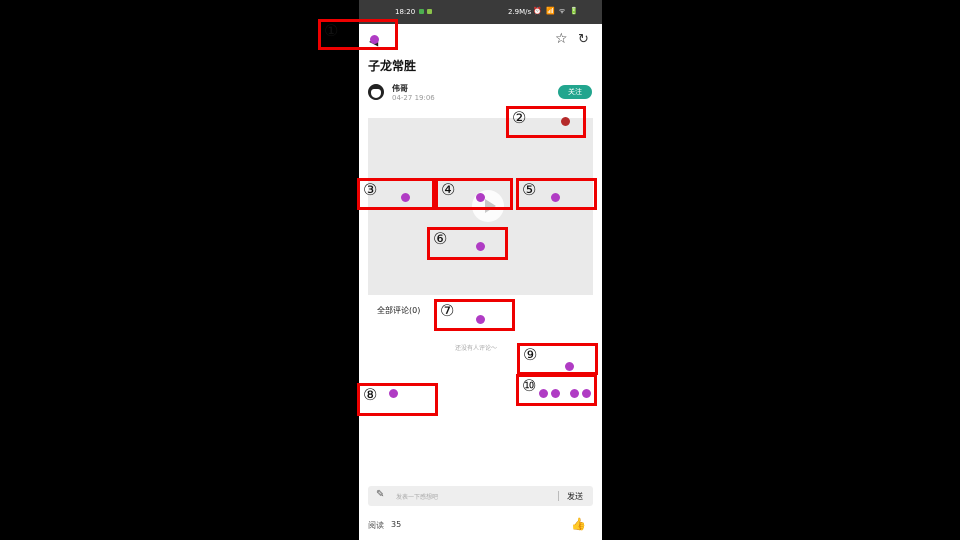 The width and height of the screenshot is (960, 540). Describe the element at coordinates (440, 238) in the screenshot. I see `marker-6-label: ⑥` at that location.